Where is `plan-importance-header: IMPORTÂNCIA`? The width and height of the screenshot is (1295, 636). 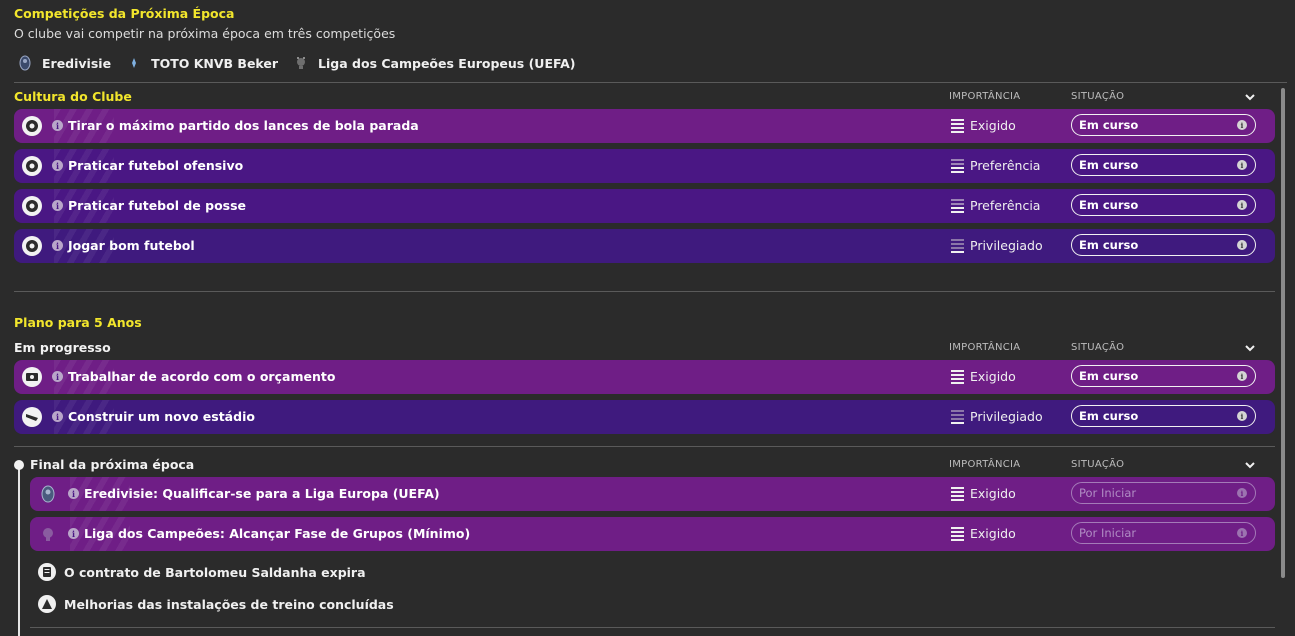 plan-importance-header: IMPORTÂNCIA is located at coordinates (985, 347).